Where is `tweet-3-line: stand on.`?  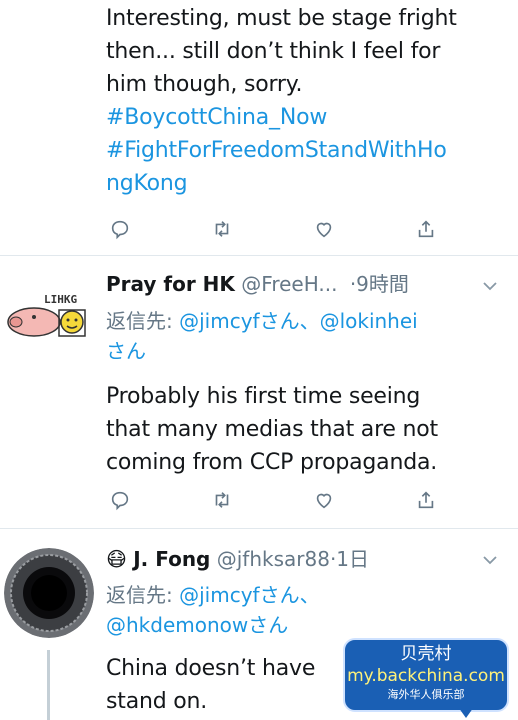
tweet-3-line: stand on. is located at coordinates (157, 701).